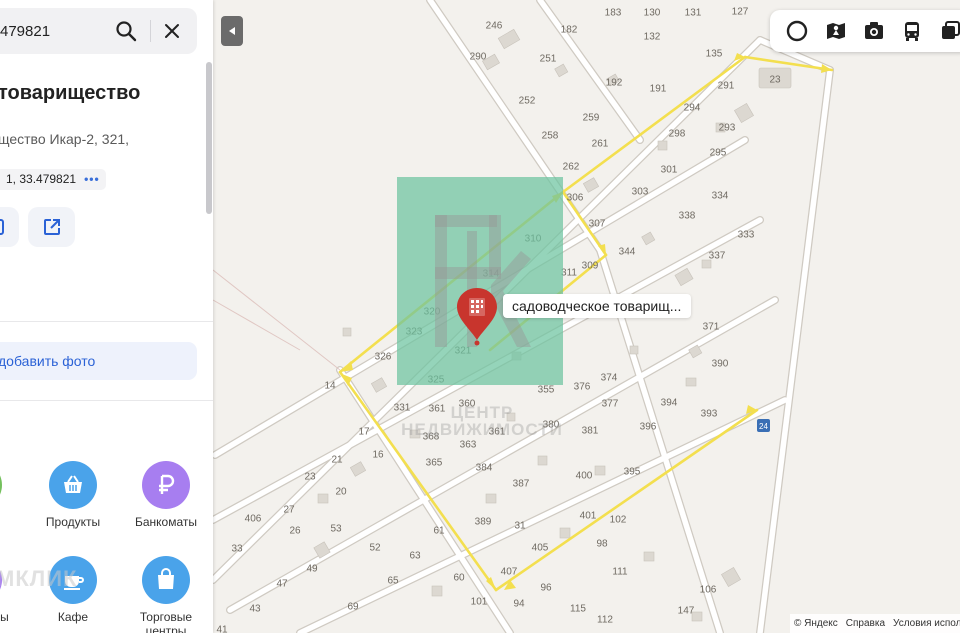 This screenshot has height=633, width=960. What do you see at coordinates (378, 455) in the screenshot?
I see `plot-number-label: 16` at bounding box center [378, 455].